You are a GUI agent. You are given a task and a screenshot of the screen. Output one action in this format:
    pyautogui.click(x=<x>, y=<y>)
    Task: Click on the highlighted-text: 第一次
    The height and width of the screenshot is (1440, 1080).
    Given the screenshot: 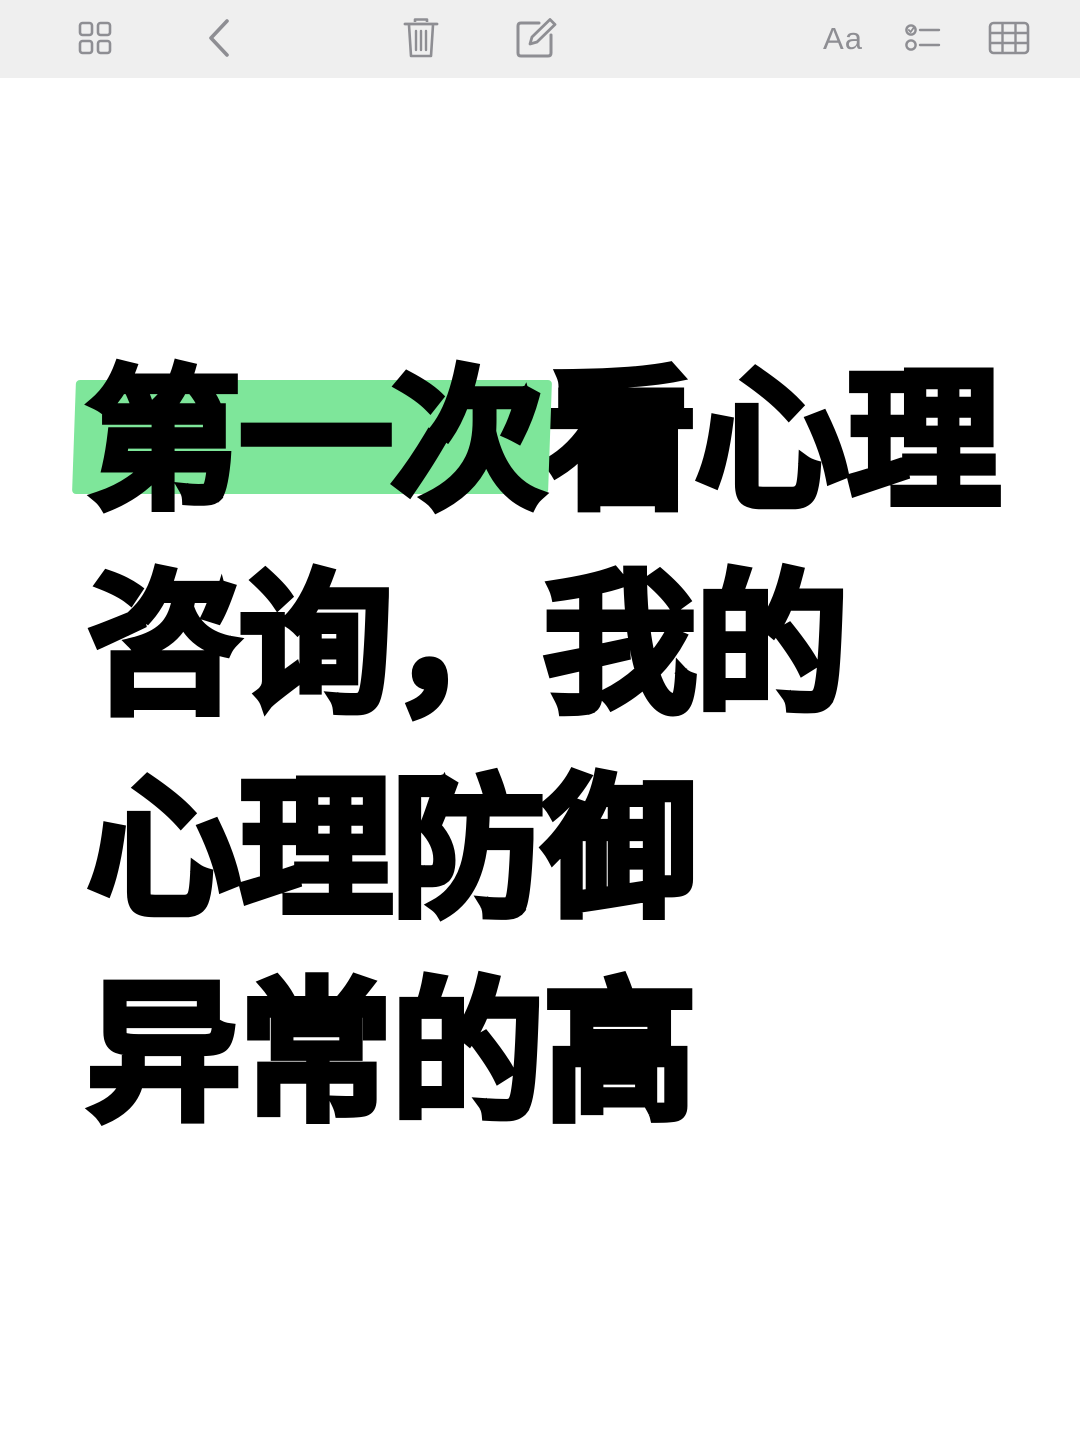 What is the action you would take?
    pyautogui.click(x=316, y=442)
    